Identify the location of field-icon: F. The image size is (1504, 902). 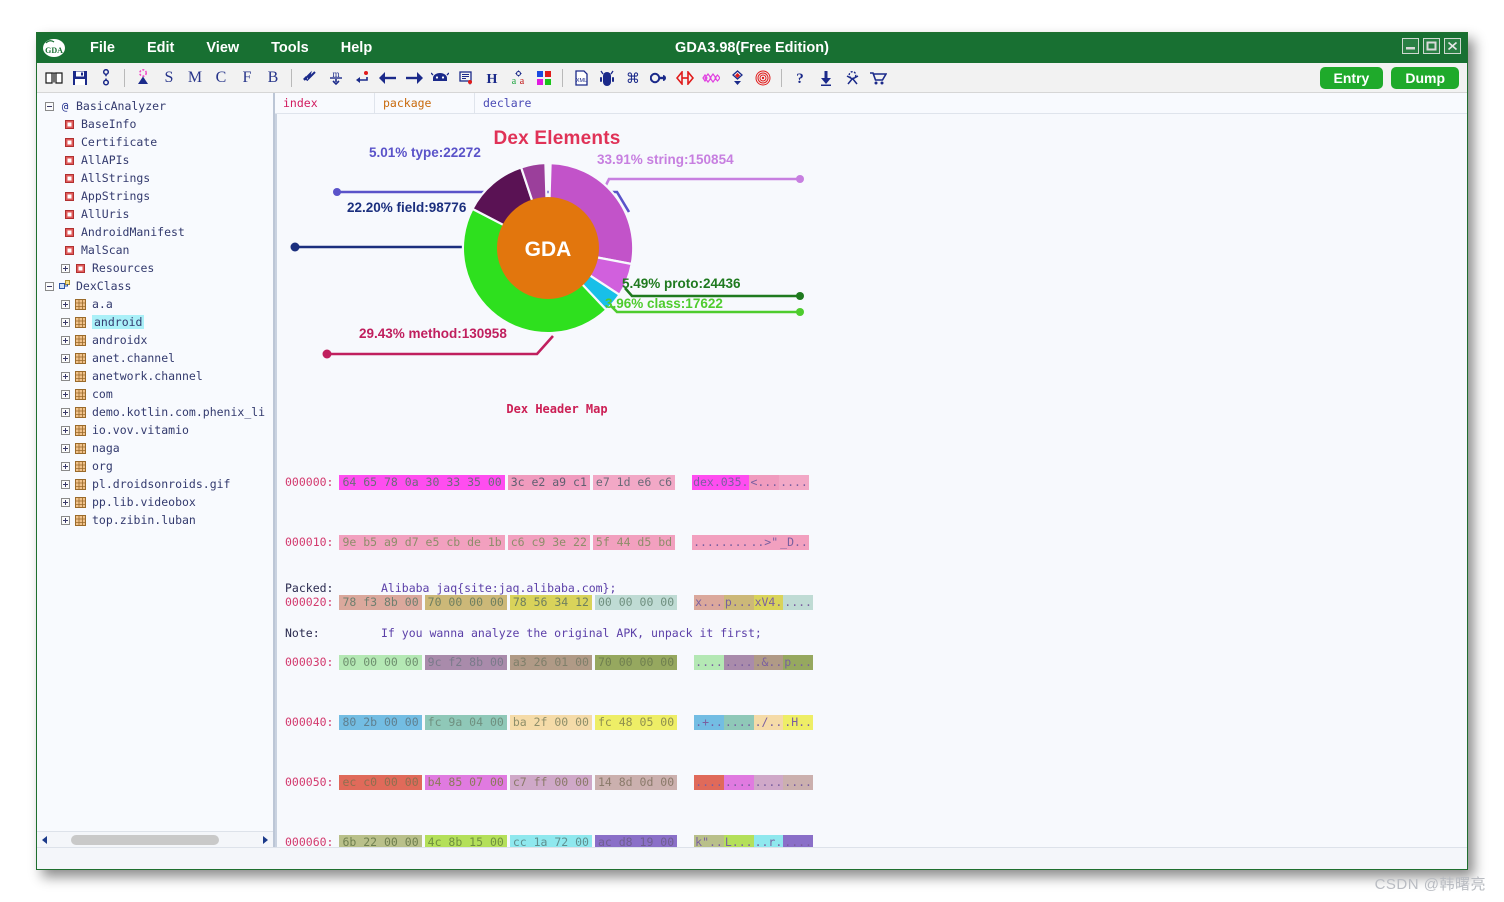
(247, 78).